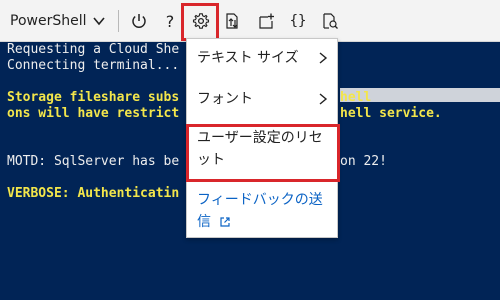 The image size is (500, 300). Describe the element at coordinates (262, 211) in the screenshot. I see `menu-item-feedback: フィードバックの送 信` at that location.